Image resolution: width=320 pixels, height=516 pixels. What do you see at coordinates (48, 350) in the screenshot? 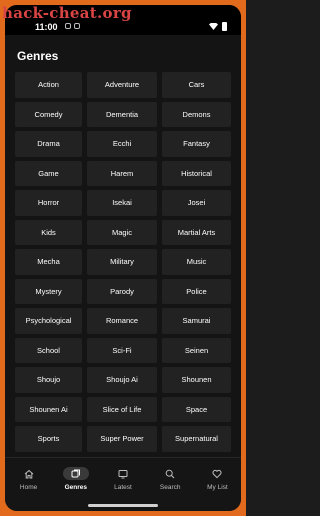
I see `genre-button-school: School` at bounding box center [48, 350].